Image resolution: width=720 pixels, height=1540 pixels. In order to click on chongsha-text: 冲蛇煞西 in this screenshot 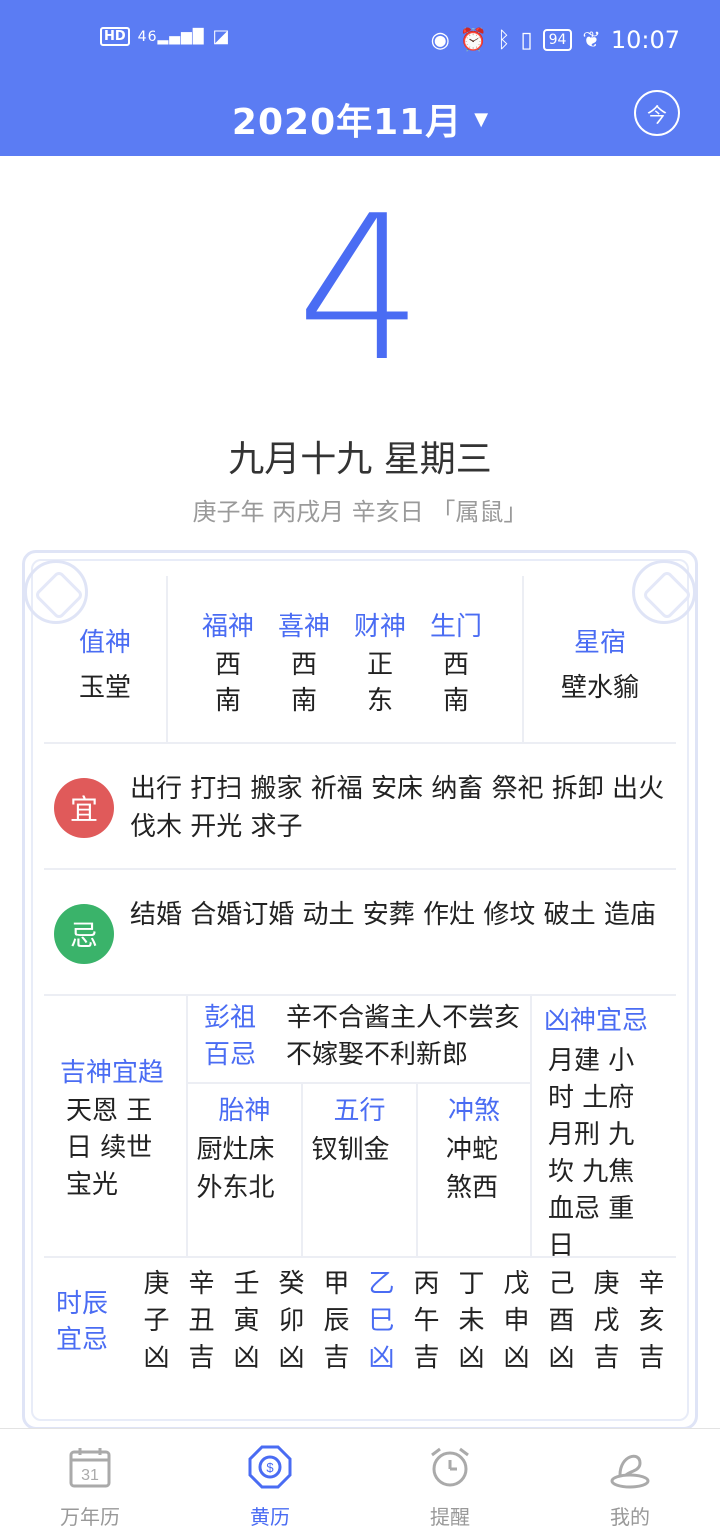, I will do `click(472, 1169)`.